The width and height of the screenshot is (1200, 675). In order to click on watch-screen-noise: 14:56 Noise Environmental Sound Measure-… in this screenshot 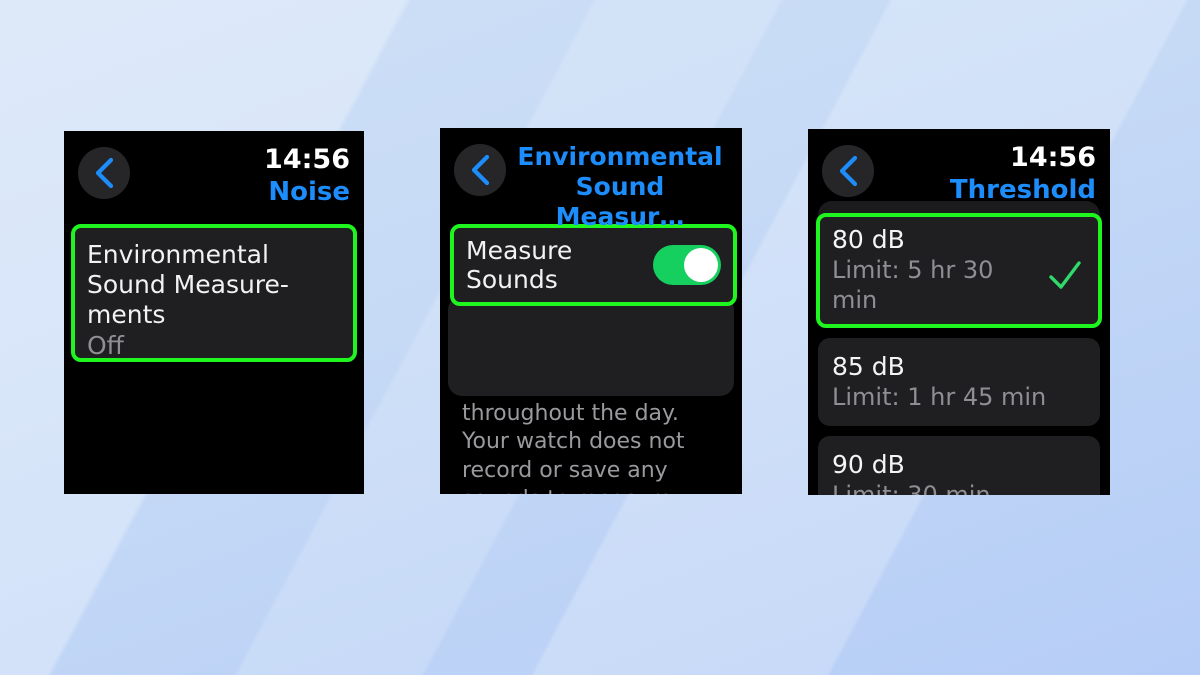, I will do `click(214, 312)`.